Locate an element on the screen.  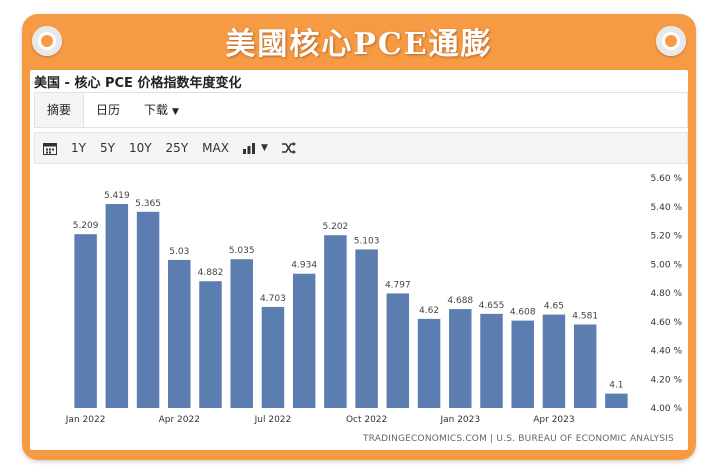
range-5y-button: 5Y is located at coordinates (107, 148).